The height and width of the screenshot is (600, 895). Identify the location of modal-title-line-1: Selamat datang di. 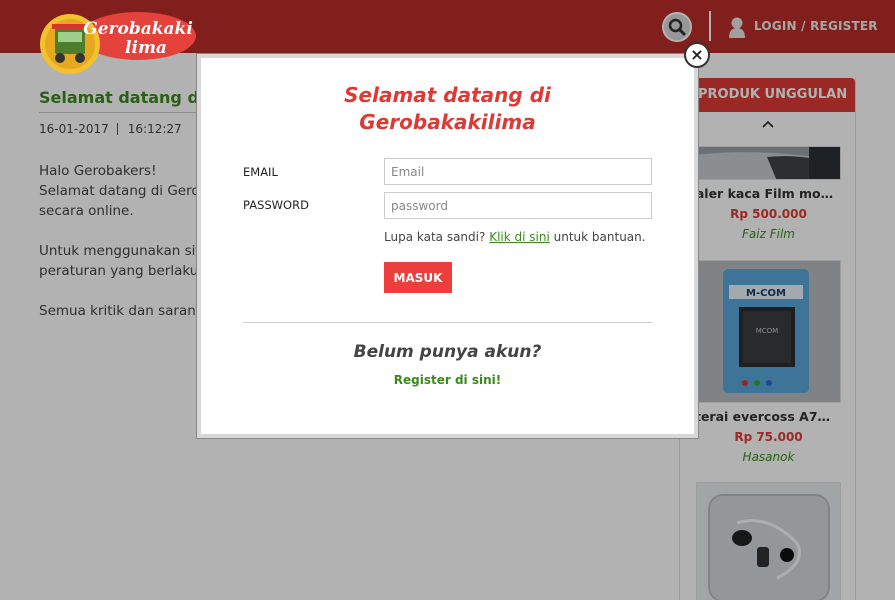
(447, 95).